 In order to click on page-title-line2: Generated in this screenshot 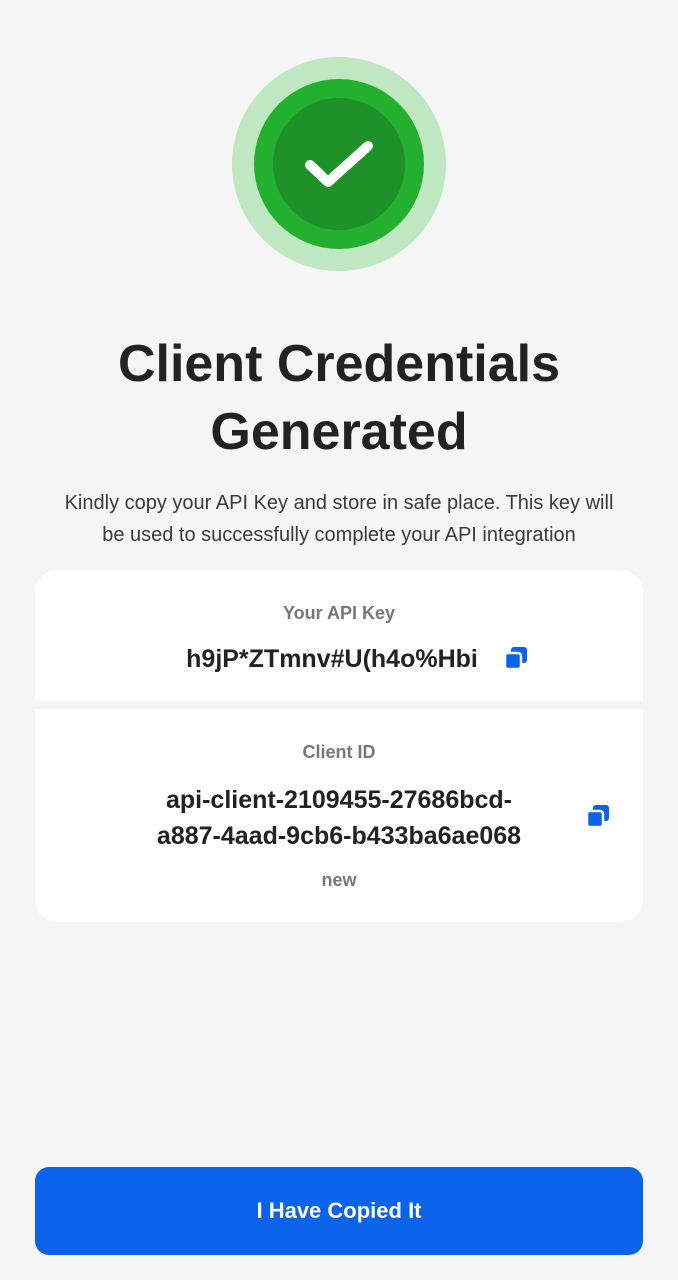, I will do `click(339, 432)`.